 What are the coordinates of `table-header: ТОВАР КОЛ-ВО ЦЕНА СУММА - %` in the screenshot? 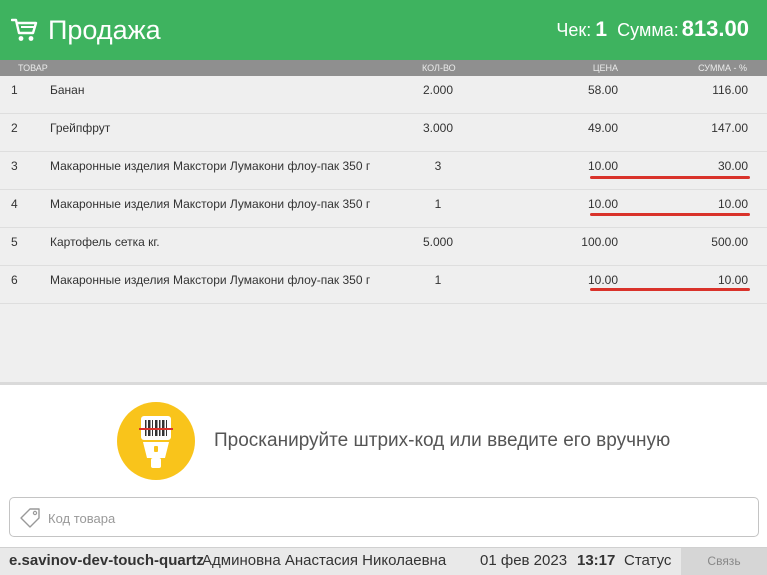 It's located at (383, 68).